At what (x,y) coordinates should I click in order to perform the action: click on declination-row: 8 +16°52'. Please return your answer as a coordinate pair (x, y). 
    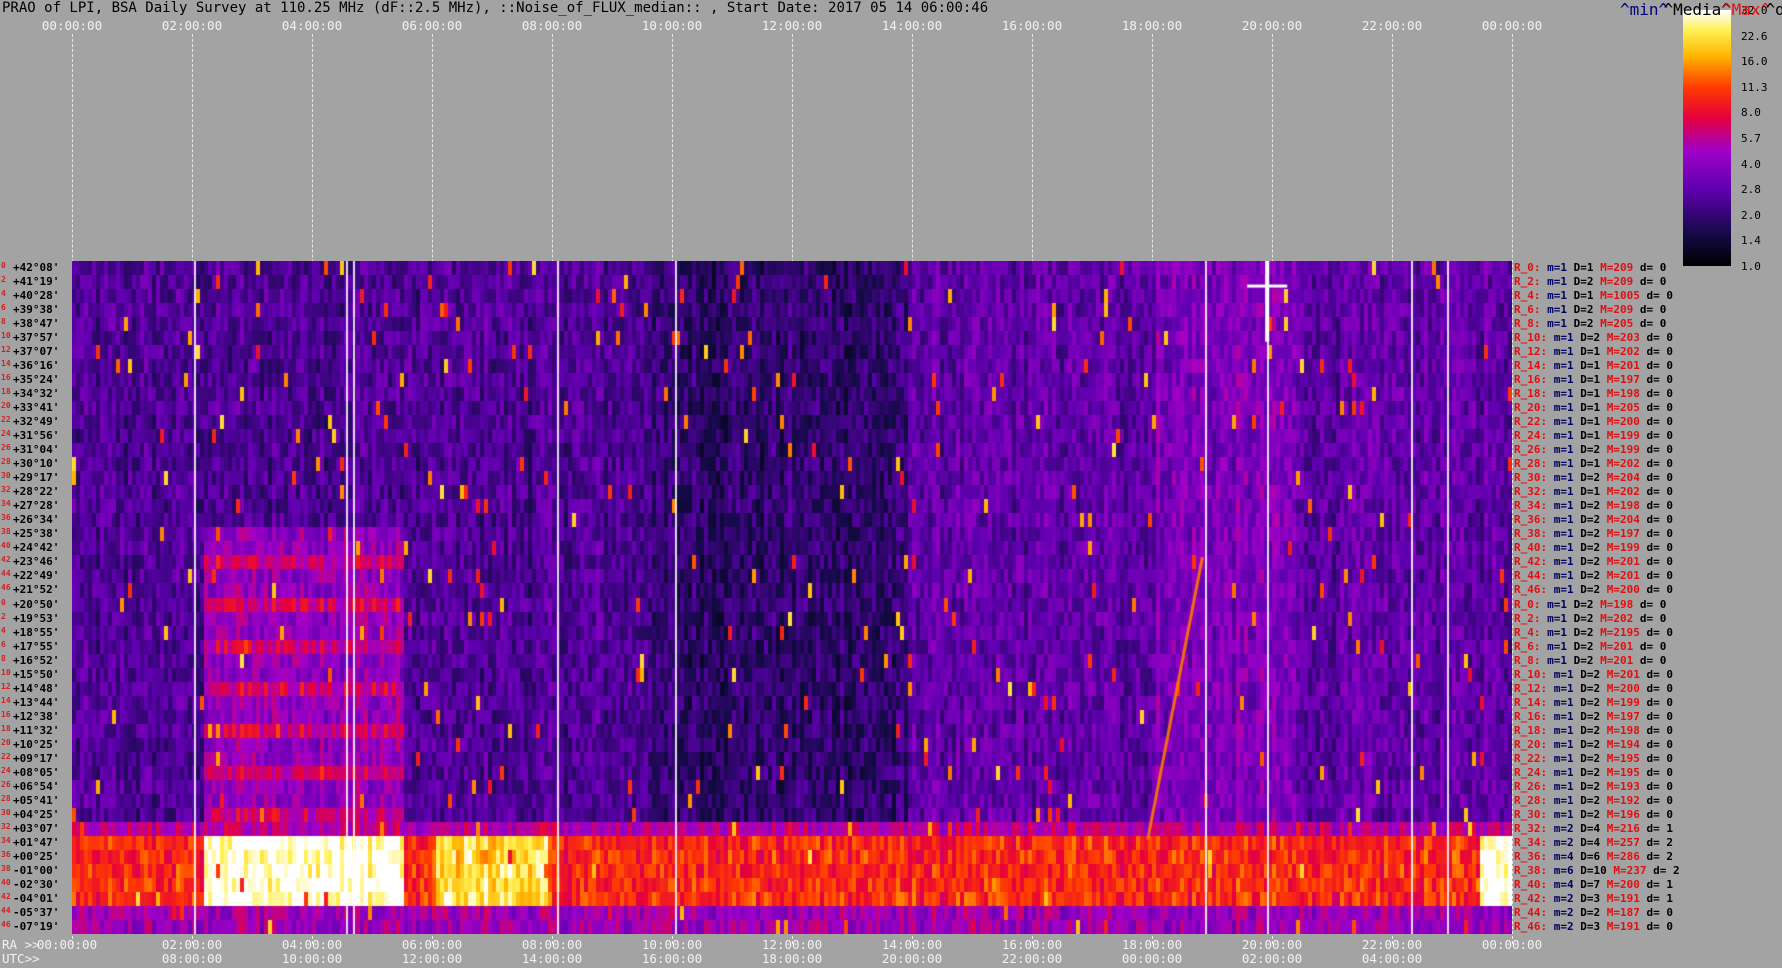
    Looking at the image, I should click on (36, 661).